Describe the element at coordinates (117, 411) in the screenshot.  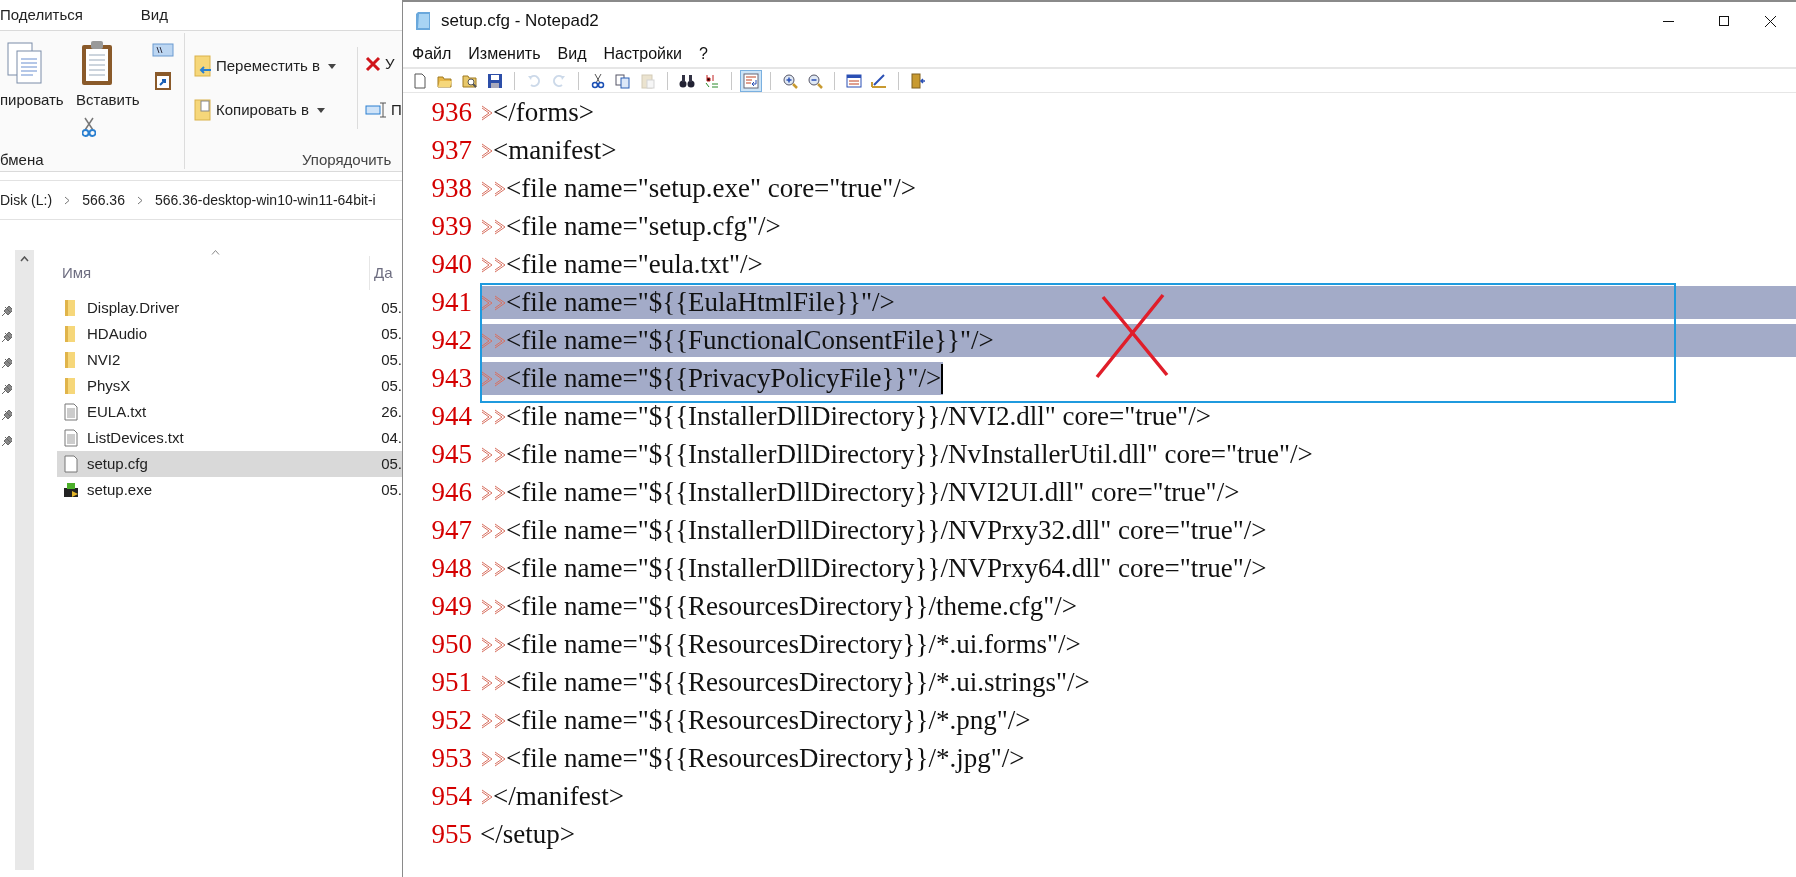
I see `file-name: EULA.txt` at that location.